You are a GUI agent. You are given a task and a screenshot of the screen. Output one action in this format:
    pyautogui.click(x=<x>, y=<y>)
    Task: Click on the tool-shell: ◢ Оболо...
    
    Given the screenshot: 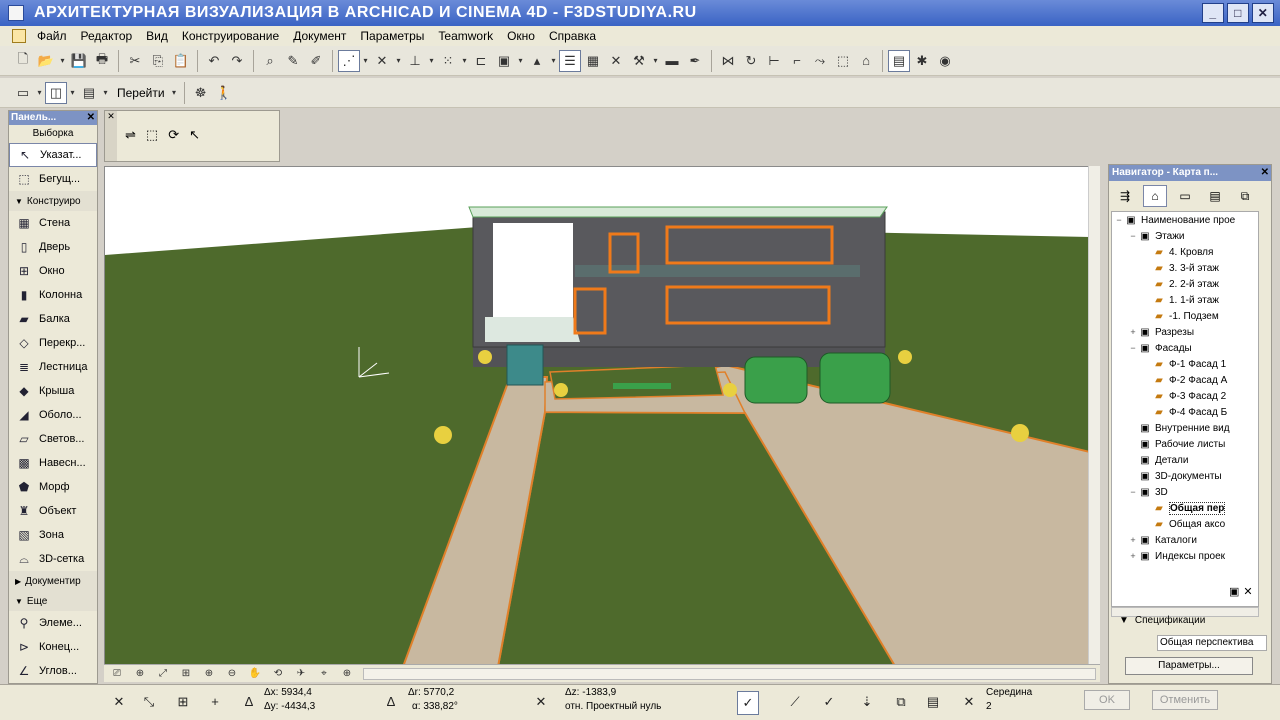 What is the action you would take?
    pyautogui.click(x=53, y=415)
    